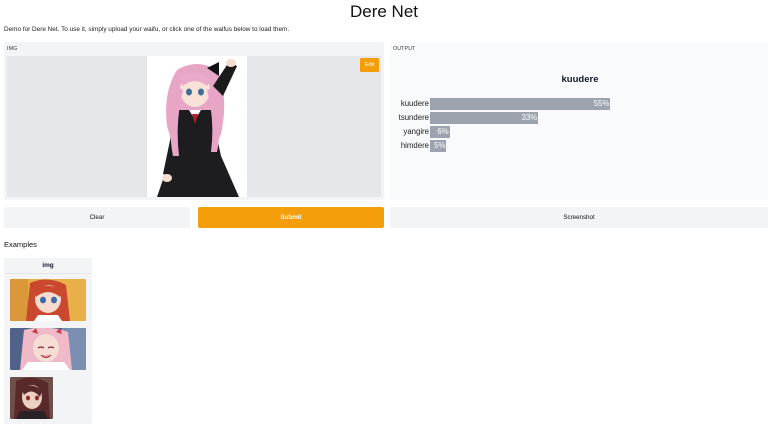 The image size is (768, 424). I want to click on edit-button: Edit, so click(369, 65).